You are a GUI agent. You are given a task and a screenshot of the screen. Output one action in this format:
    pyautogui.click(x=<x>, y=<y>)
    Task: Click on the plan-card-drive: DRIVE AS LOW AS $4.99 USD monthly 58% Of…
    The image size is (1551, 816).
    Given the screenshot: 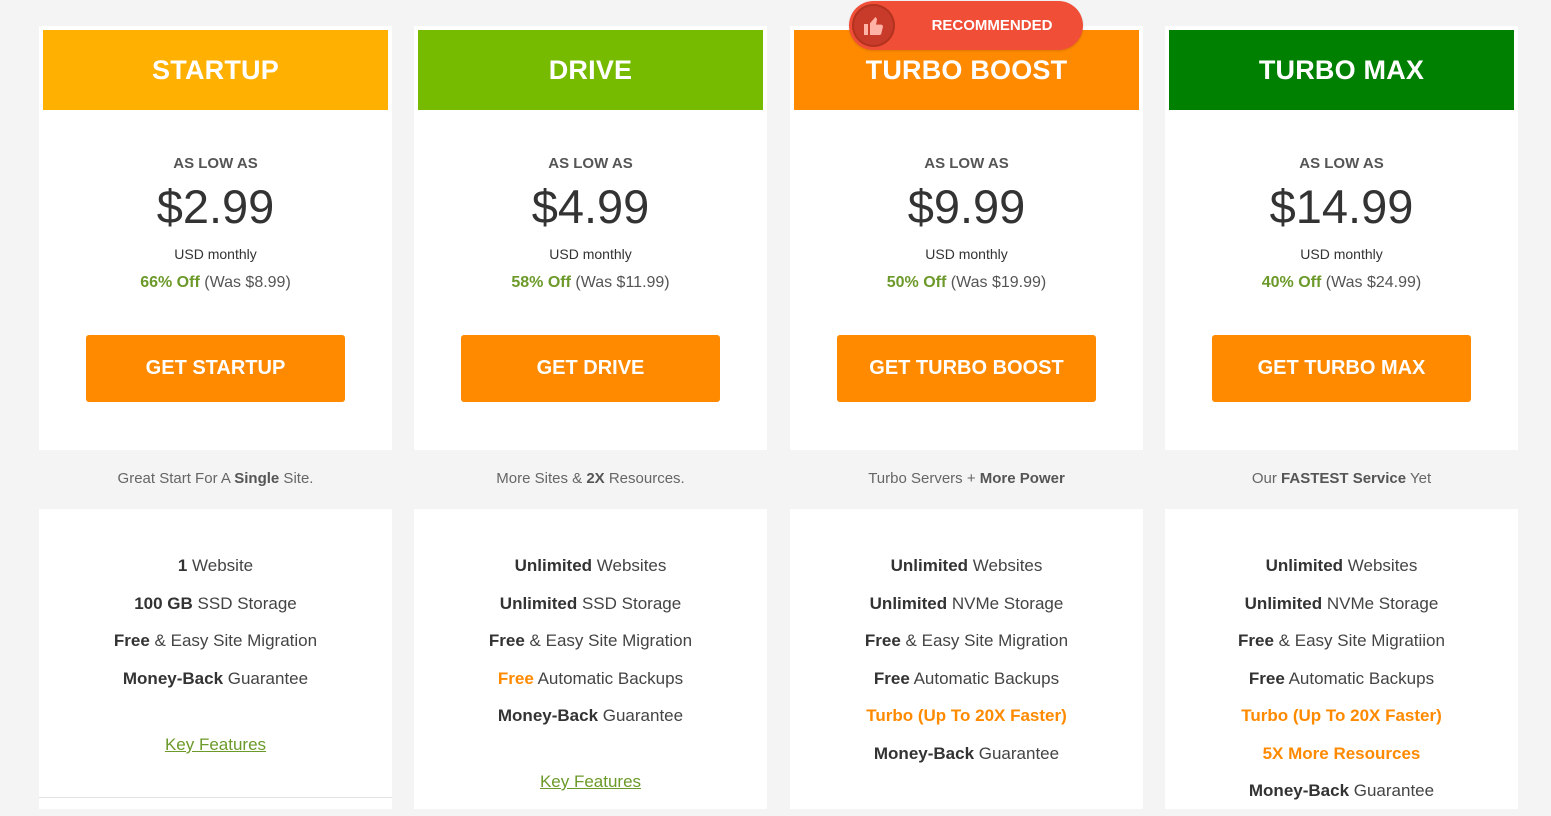 What is the action you would take?
    pyautogui.click(x=590, y=238)
    